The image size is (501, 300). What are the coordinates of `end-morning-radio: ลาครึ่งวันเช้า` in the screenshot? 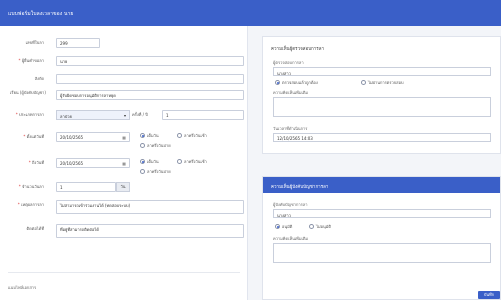 It's located at (192, 161).